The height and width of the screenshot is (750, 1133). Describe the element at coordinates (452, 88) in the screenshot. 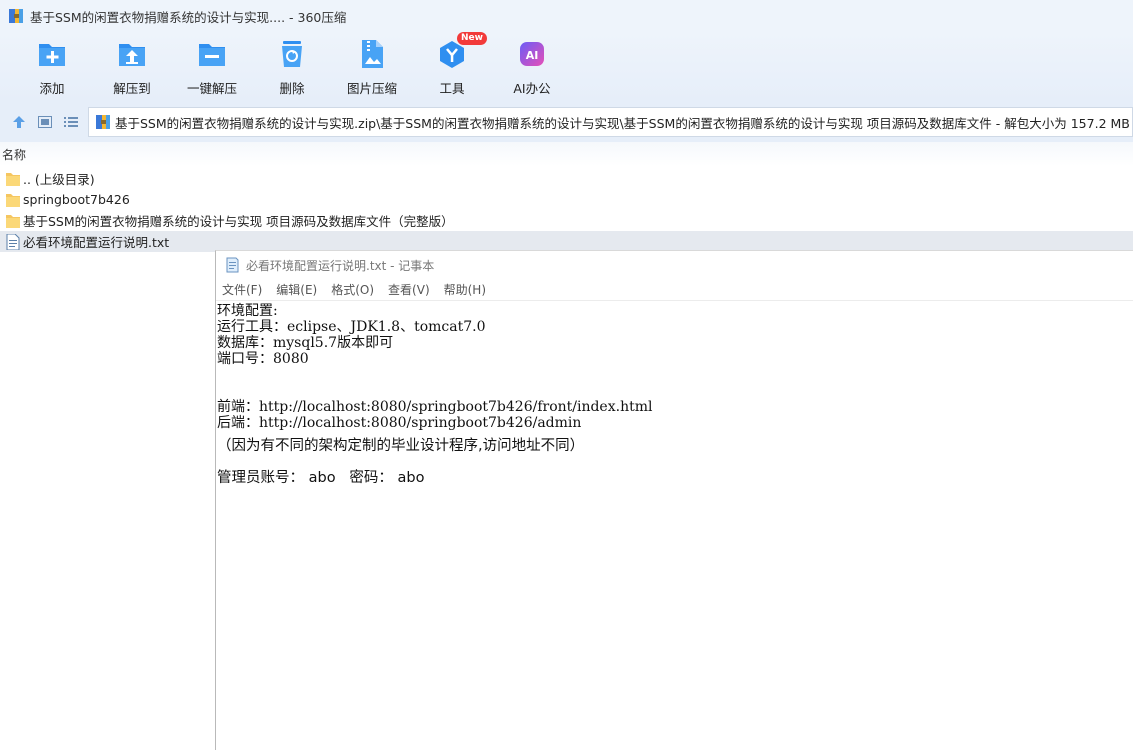

I see `tools-label: 工具` at that location.